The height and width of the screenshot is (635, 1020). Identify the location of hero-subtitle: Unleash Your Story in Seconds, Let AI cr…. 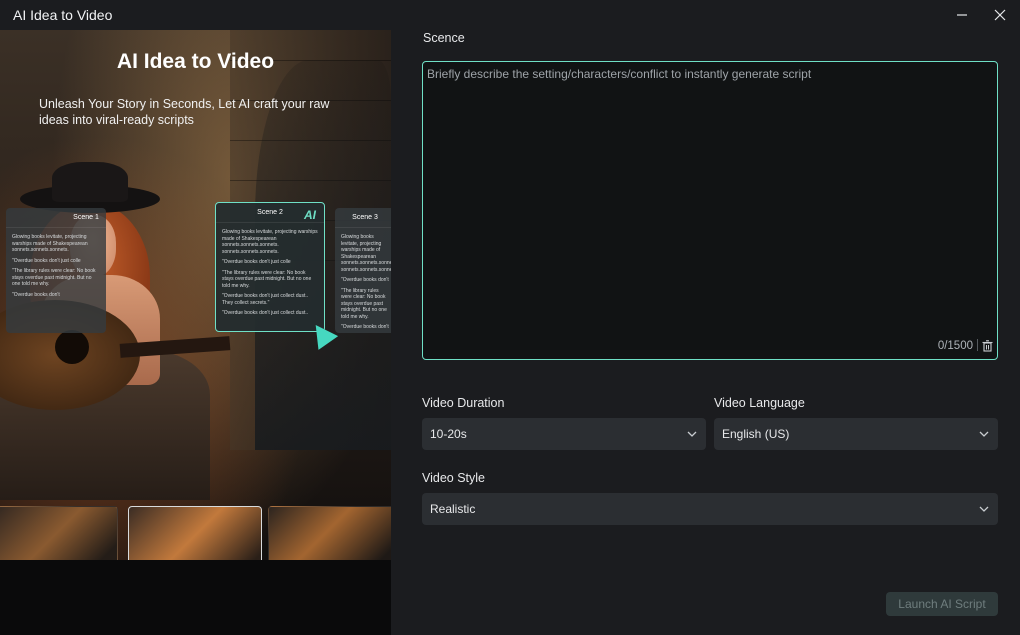
(184, 112).